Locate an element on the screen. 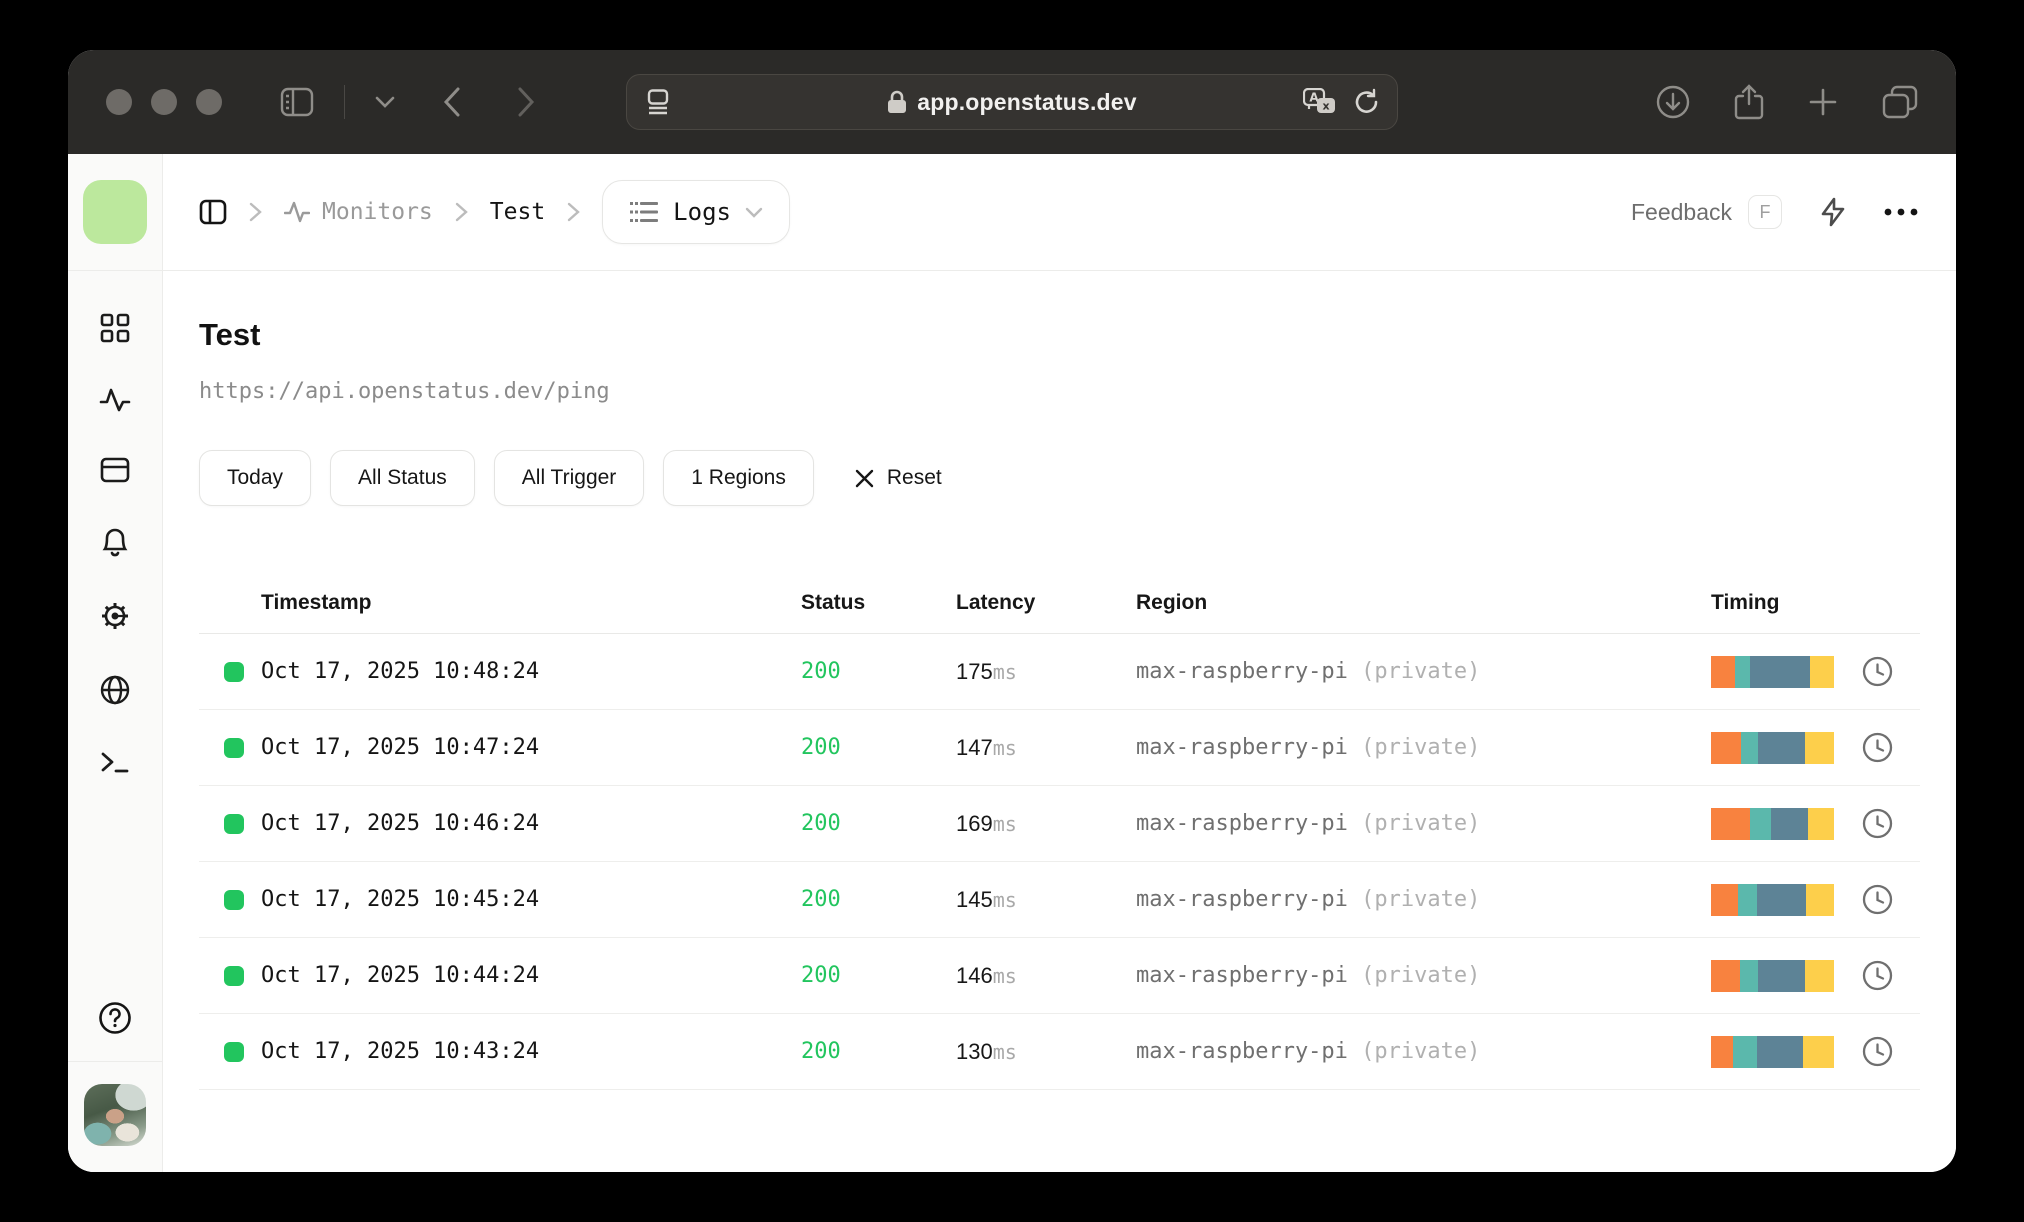 This screenshot has height=1222, width=2024. column-header-region: Region is located at coordinates (1423, 603).